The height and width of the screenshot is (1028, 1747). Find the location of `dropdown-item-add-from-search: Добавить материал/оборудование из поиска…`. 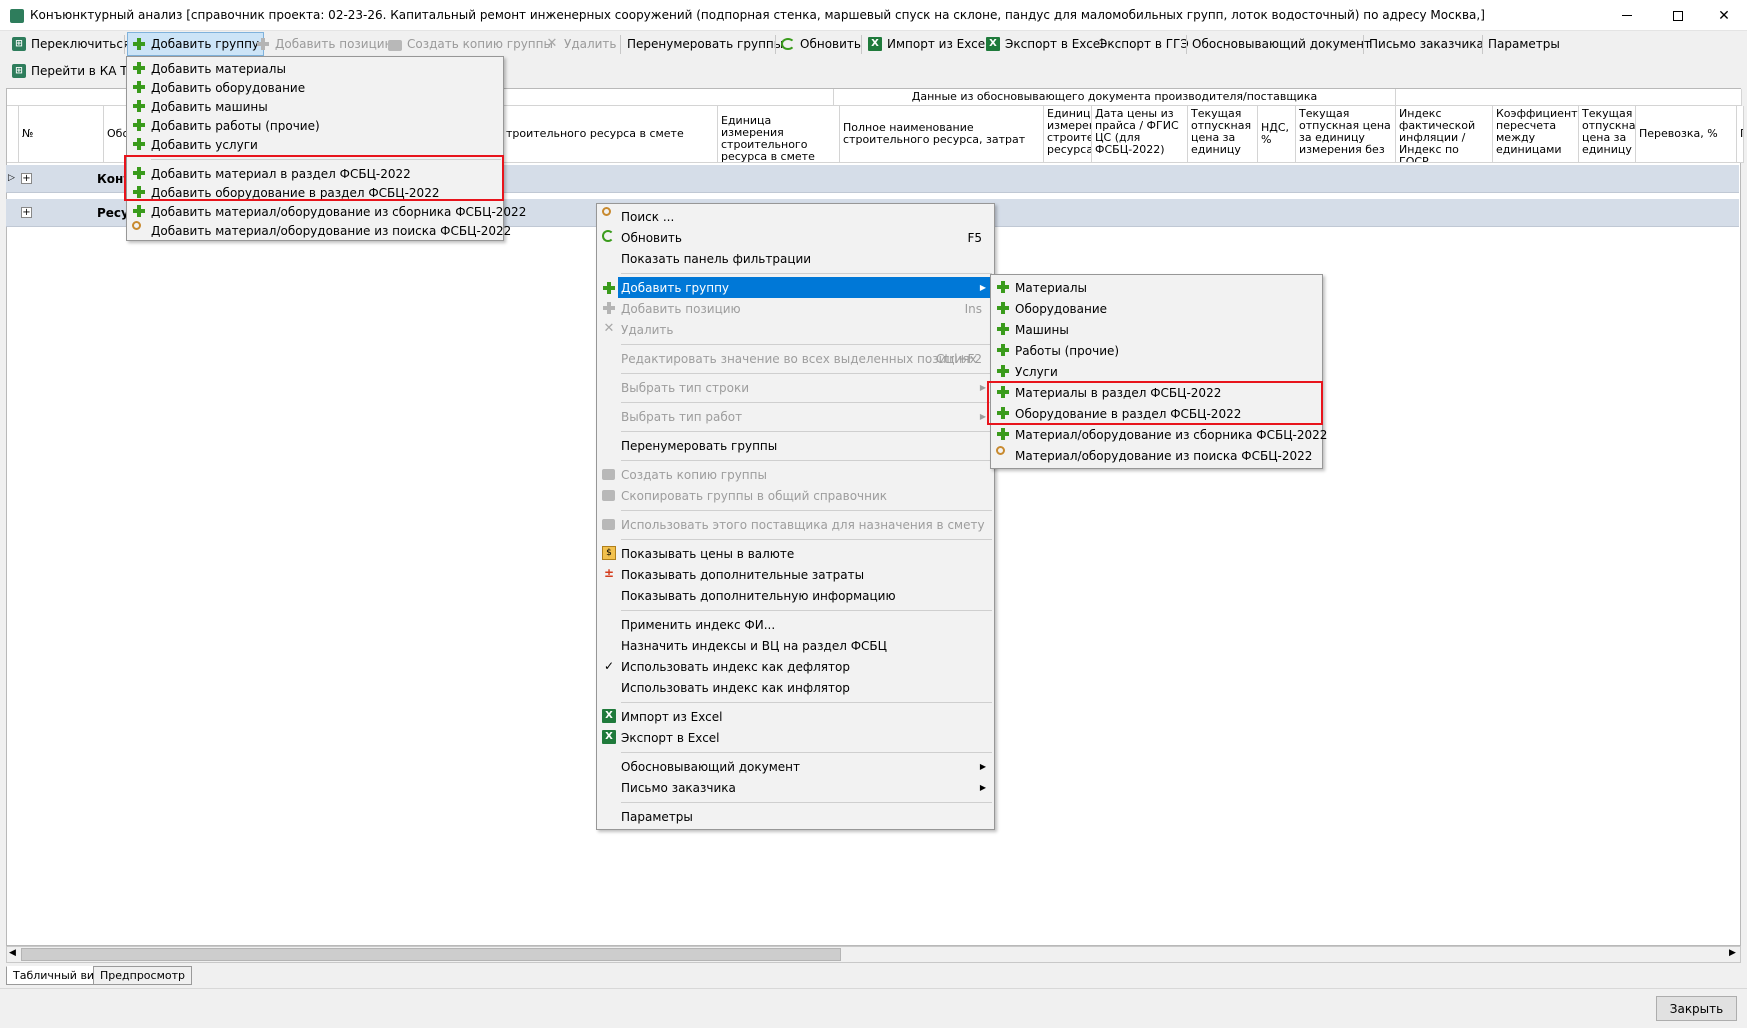

dropdown-item-add-from-search: Добавить материал/оборудование из поиска… is located at coordinates (319, 230).